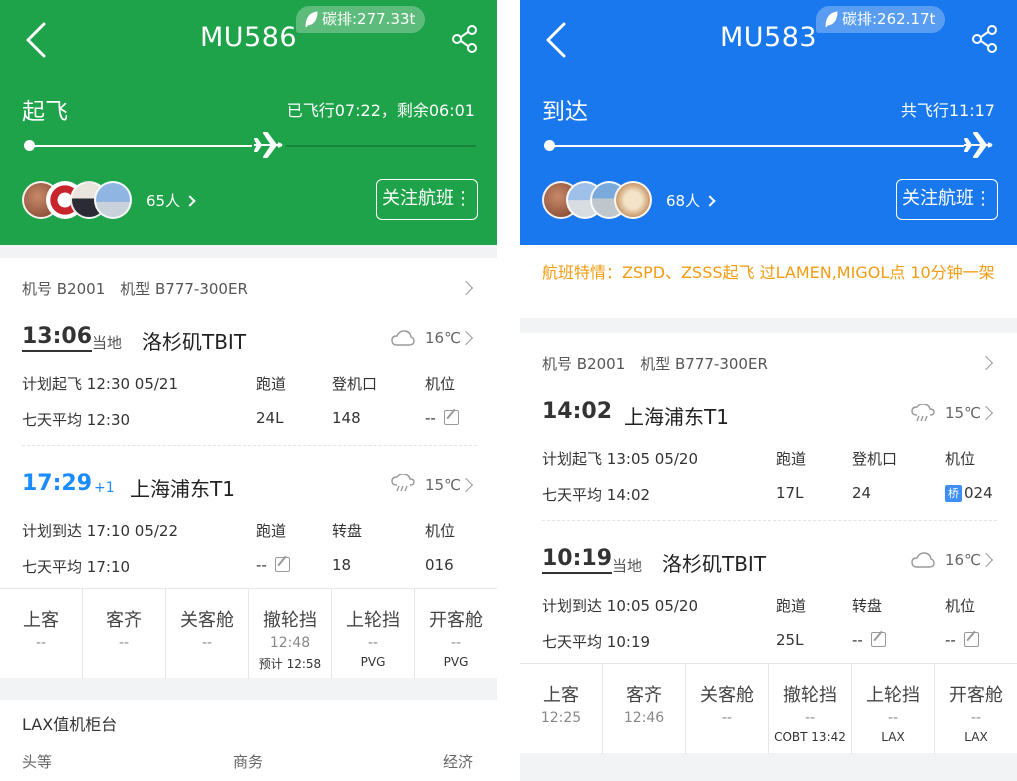  Describe the element at coordinates (458, 762) in the screenshot. I see `class-economy: 经济` at that location.